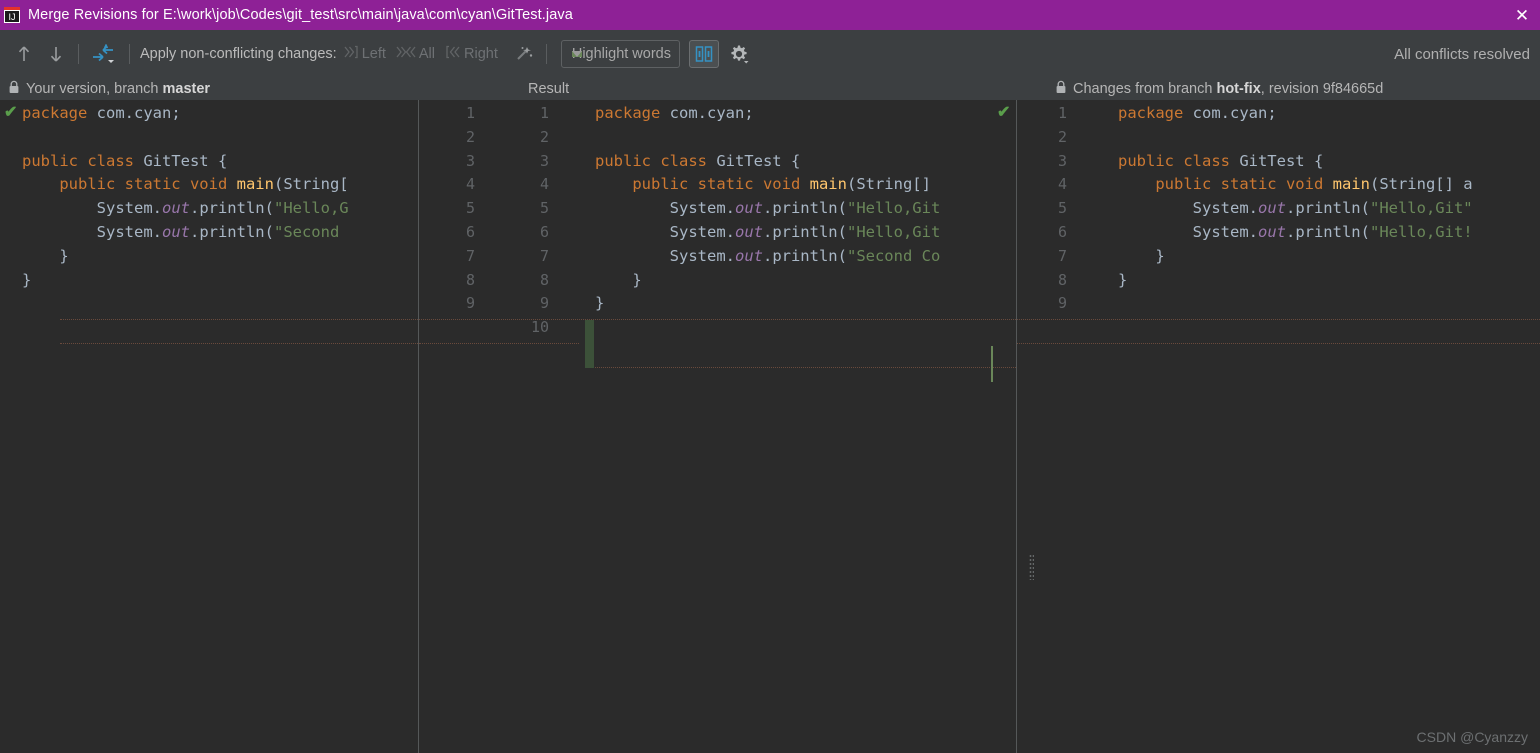 This screenshot has height=753, width=1540. What do you see at coordinates (24, 54) in the screenshot?
I see `arrow-up-icon` at bounding box center [24, 54].